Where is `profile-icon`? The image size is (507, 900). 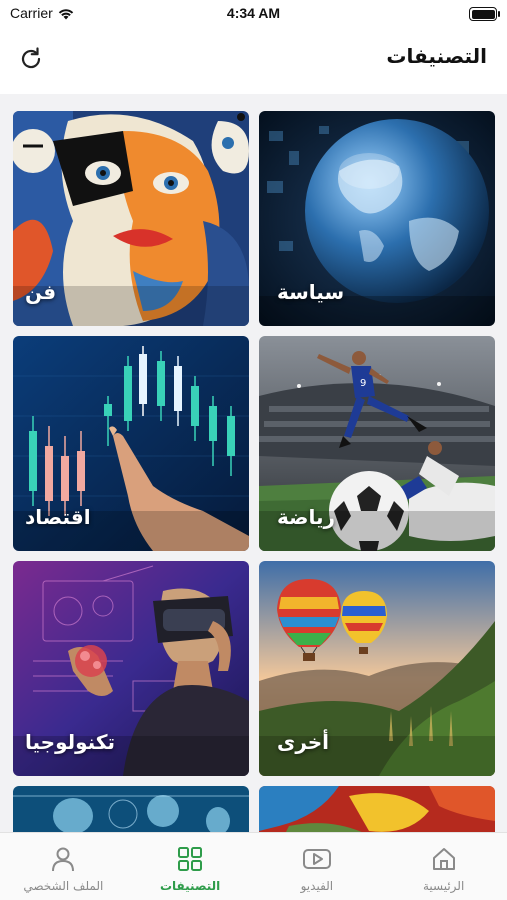 profile-icon is located at coordinates (63, 859).